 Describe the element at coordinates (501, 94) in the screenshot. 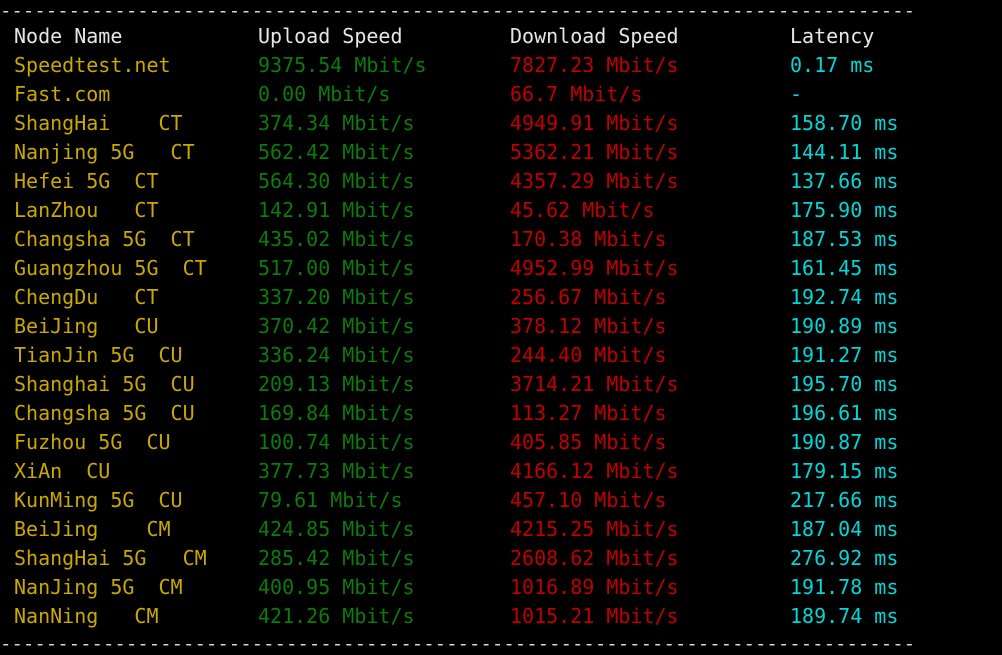

I see `table-row: Fast.com 0.00 Mbit/s 66.7 Mbit/s -` at that location.